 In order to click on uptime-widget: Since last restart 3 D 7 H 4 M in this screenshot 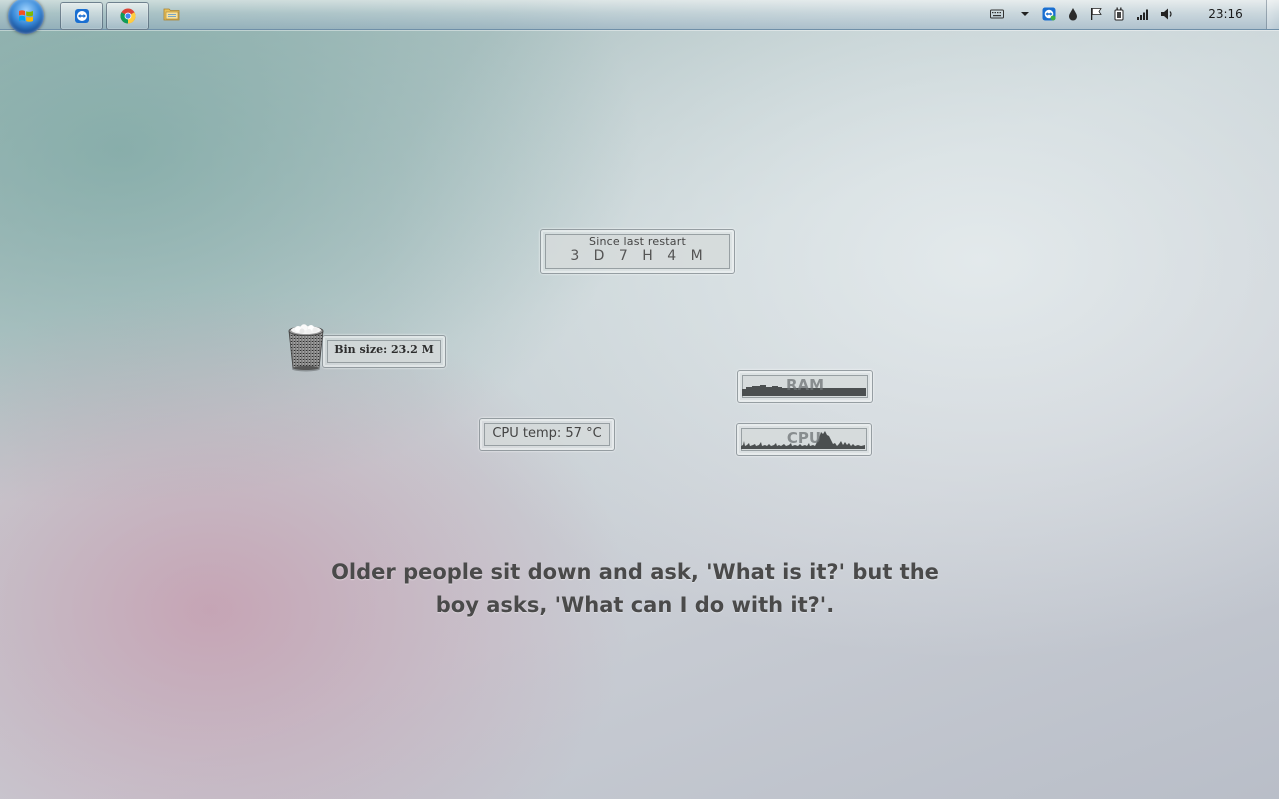, I will do `click(637, 251)`.